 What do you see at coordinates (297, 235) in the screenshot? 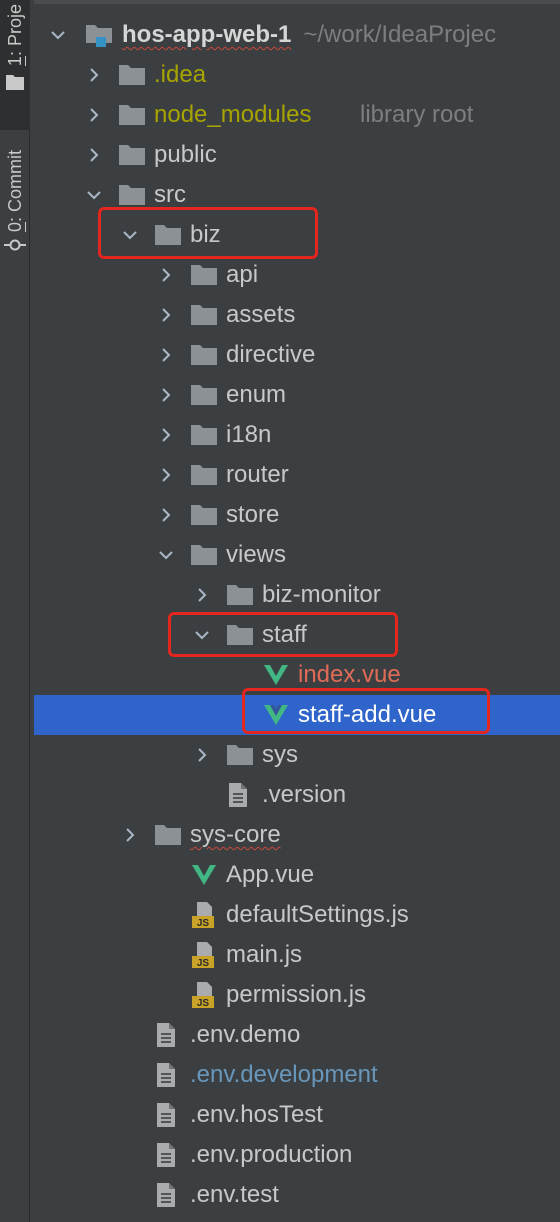
I see `tree-row-biz: biz` at bounding box center [297, 235].